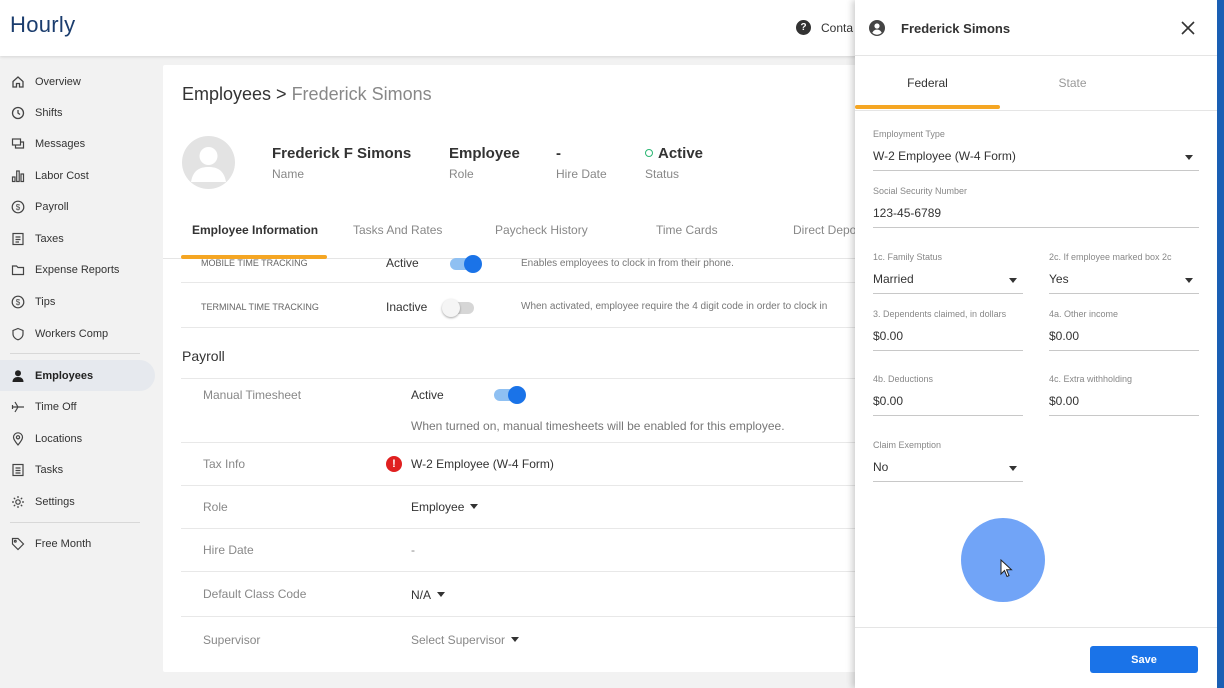 Image resolution: width=1224 pixels, height=688 pixels. Describe the element at coordinates (60, 143) in the screenshot. I see `sidebar-item-label: Messages` at that location.